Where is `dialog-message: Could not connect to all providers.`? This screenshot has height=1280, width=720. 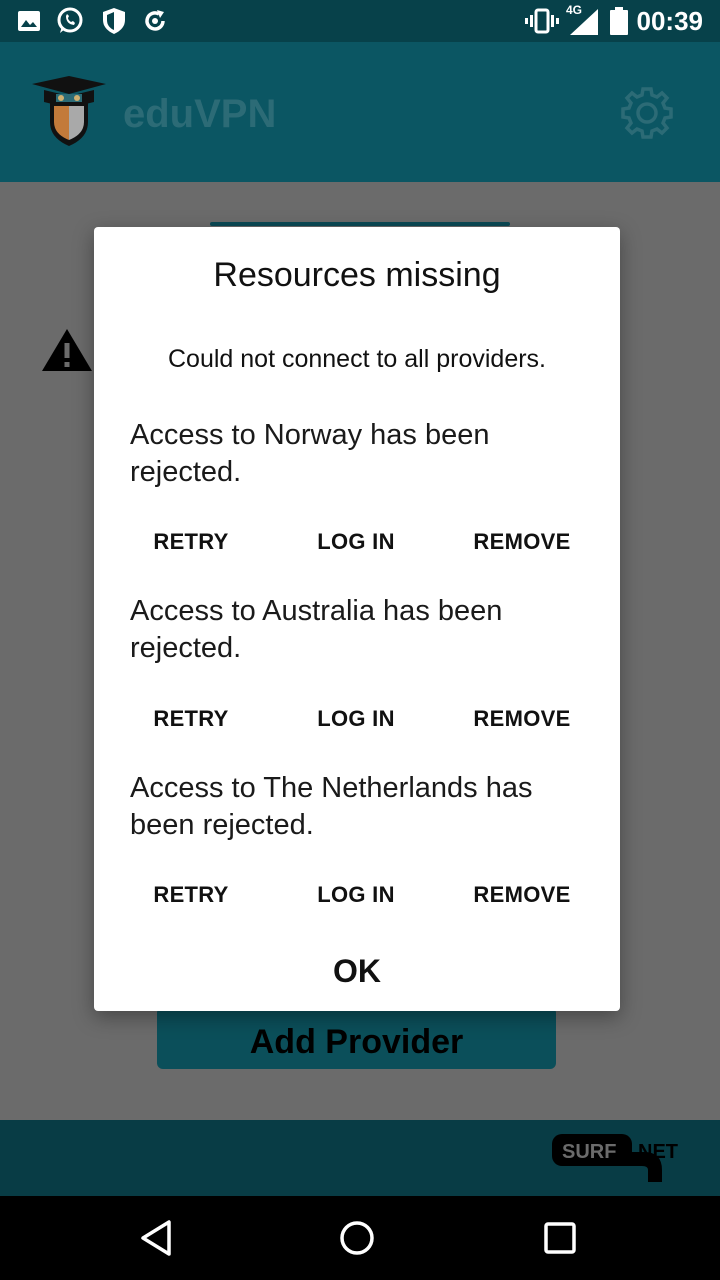
dialog-message: Could not connect to all providers. is located at coordinates (357, 359).